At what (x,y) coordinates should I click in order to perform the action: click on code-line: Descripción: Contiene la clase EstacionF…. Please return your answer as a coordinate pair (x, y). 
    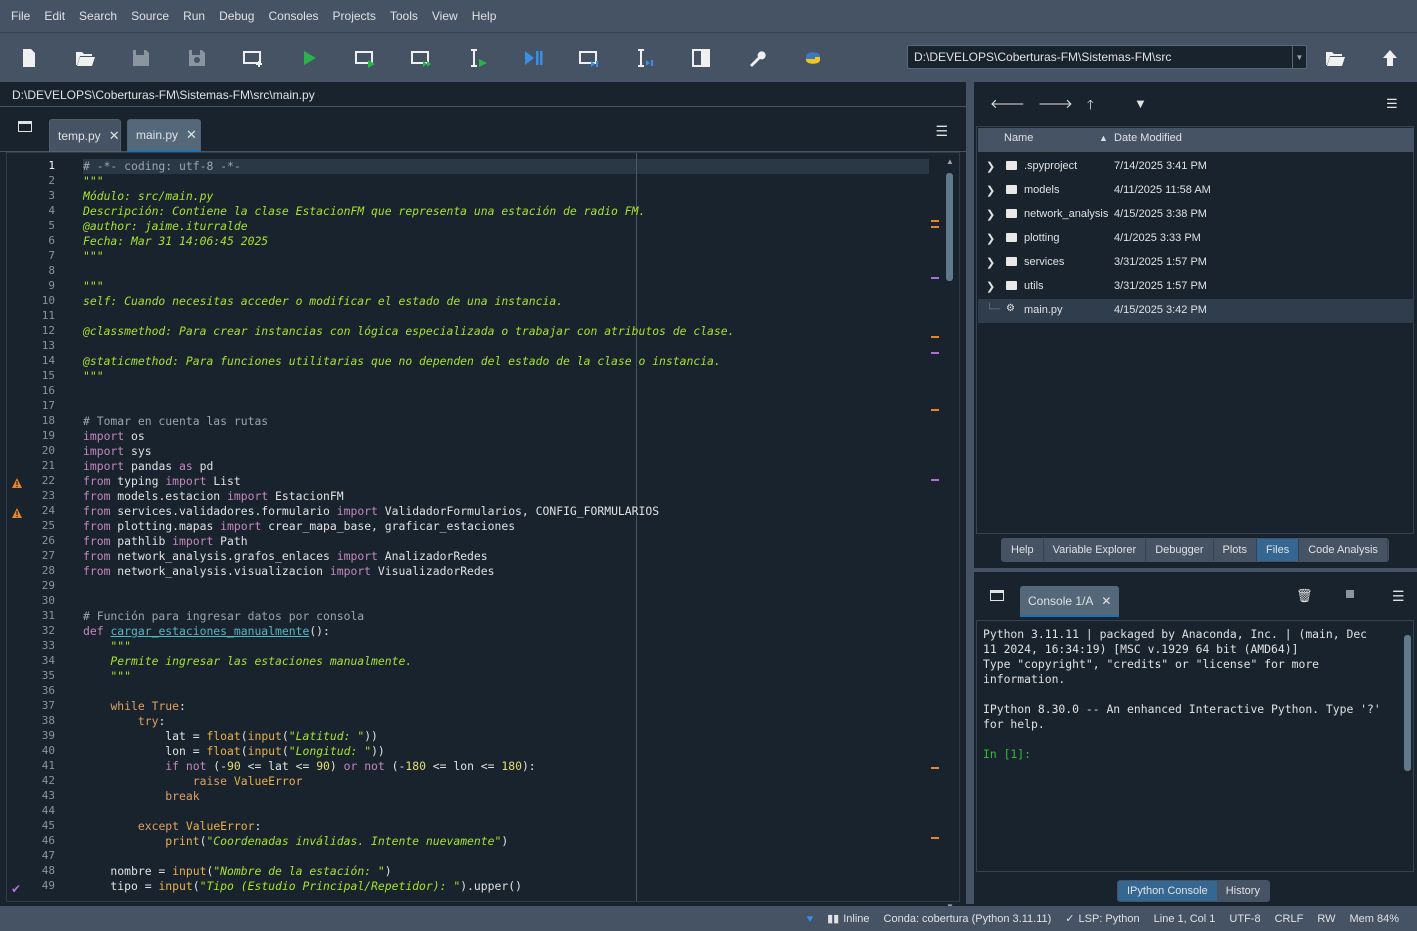
    Looking at the image, I should click on (364, 211).